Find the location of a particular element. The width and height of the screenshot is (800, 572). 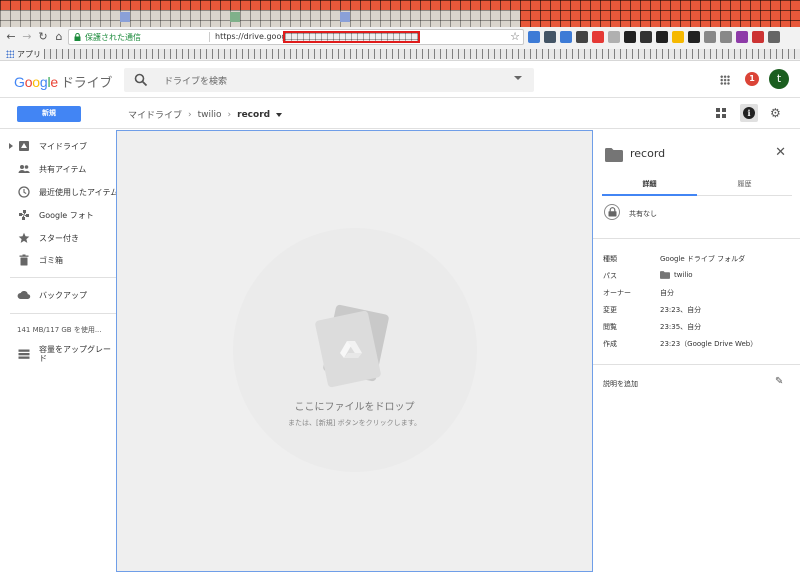

info-icon: i is located at coordinates (749, 113).